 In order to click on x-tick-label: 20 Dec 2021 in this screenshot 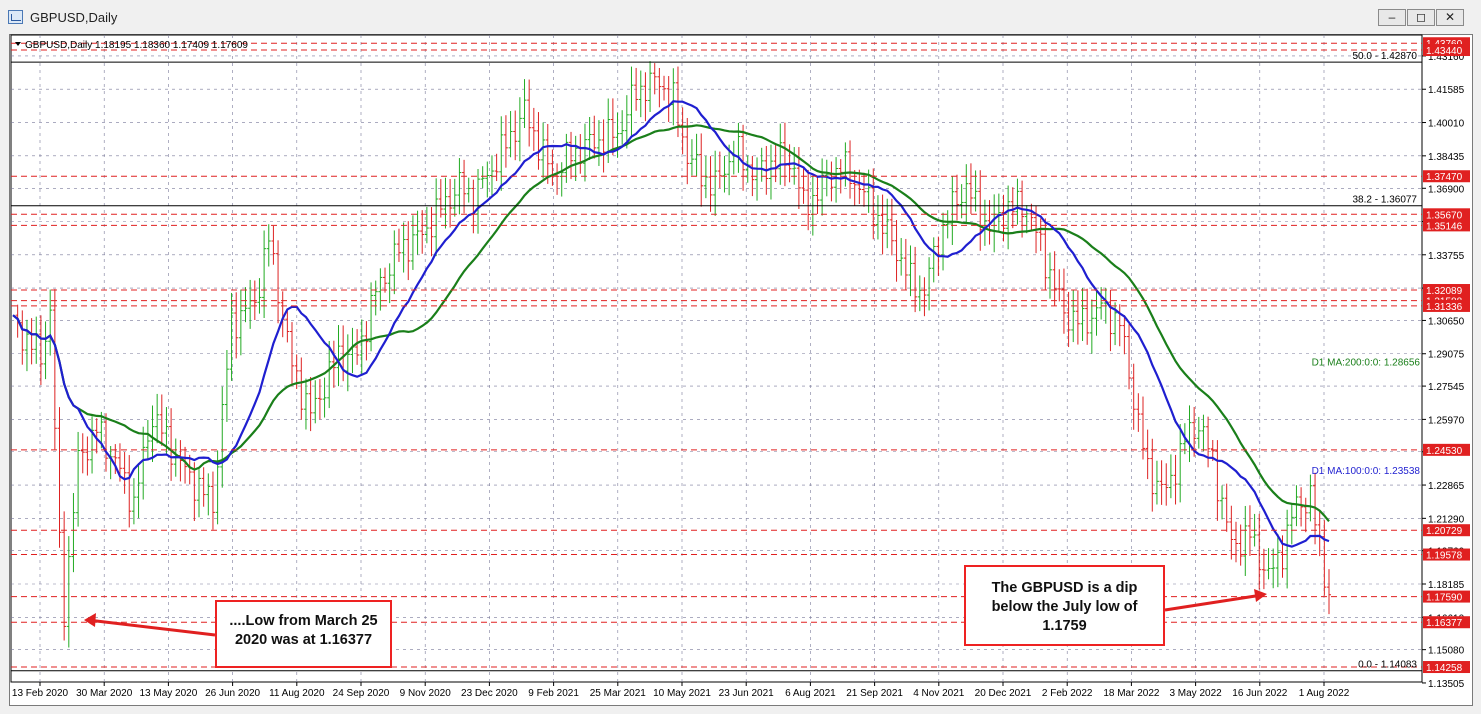, I will do `click(1003, 693)`.